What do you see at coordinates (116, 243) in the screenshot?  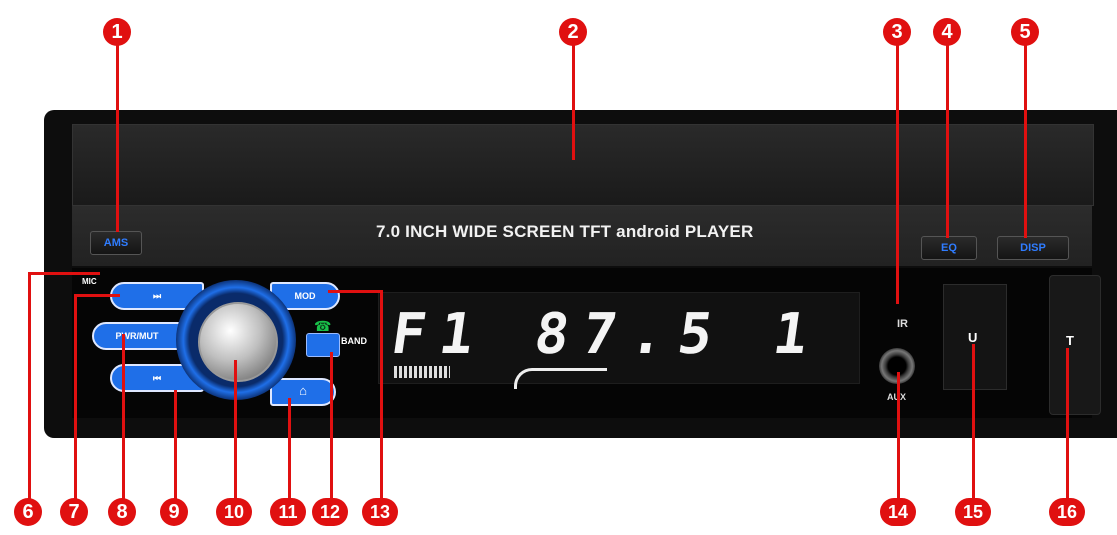 I see `ams-button: AMS` at bounding box center [116, 243].